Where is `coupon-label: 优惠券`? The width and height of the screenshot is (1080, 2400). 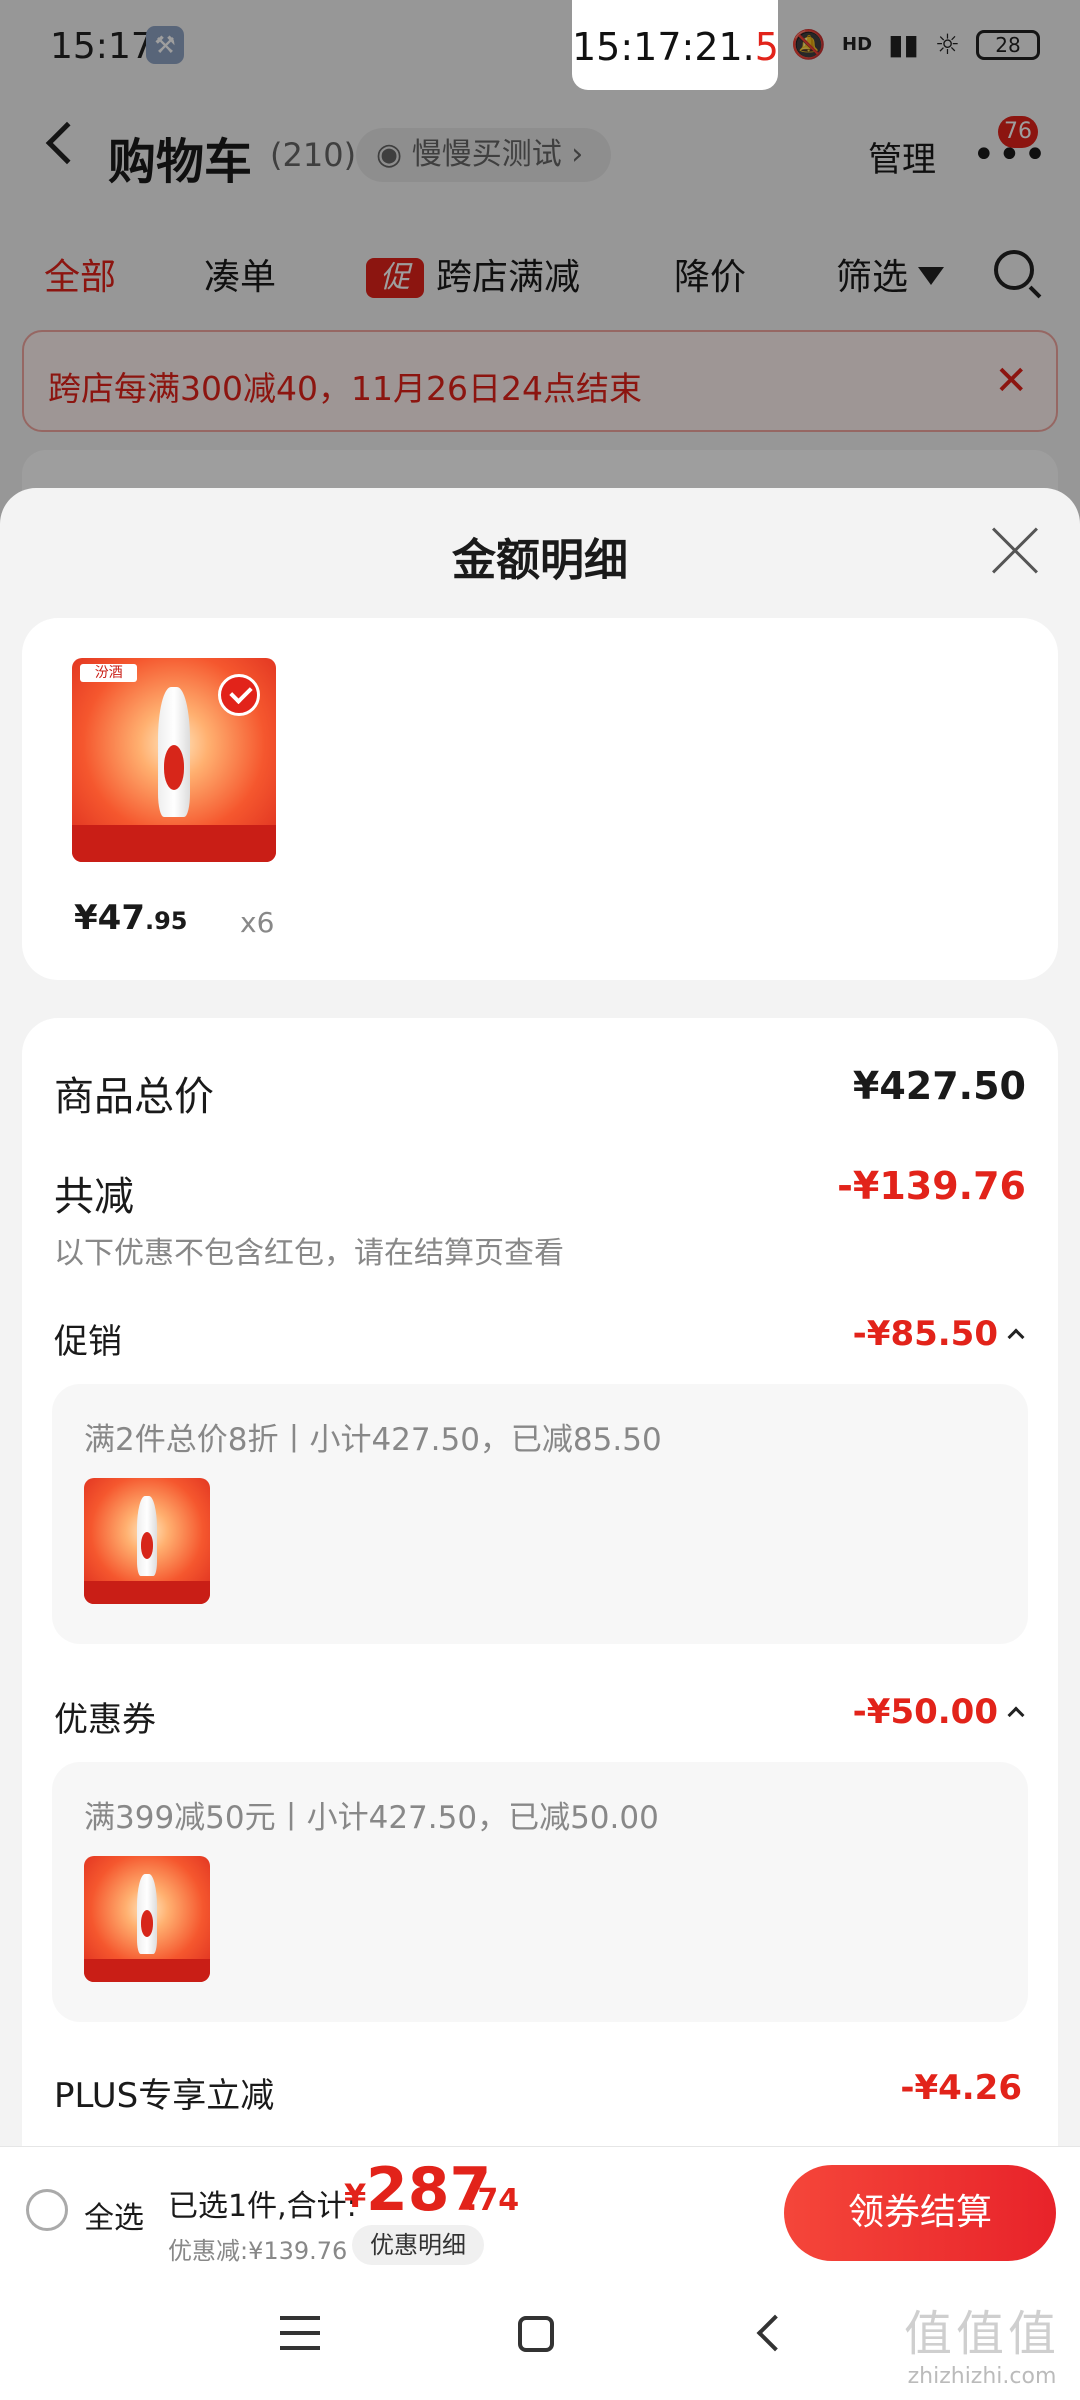
coupon-label: 优惠券 is located at coordinates (105, 1720).